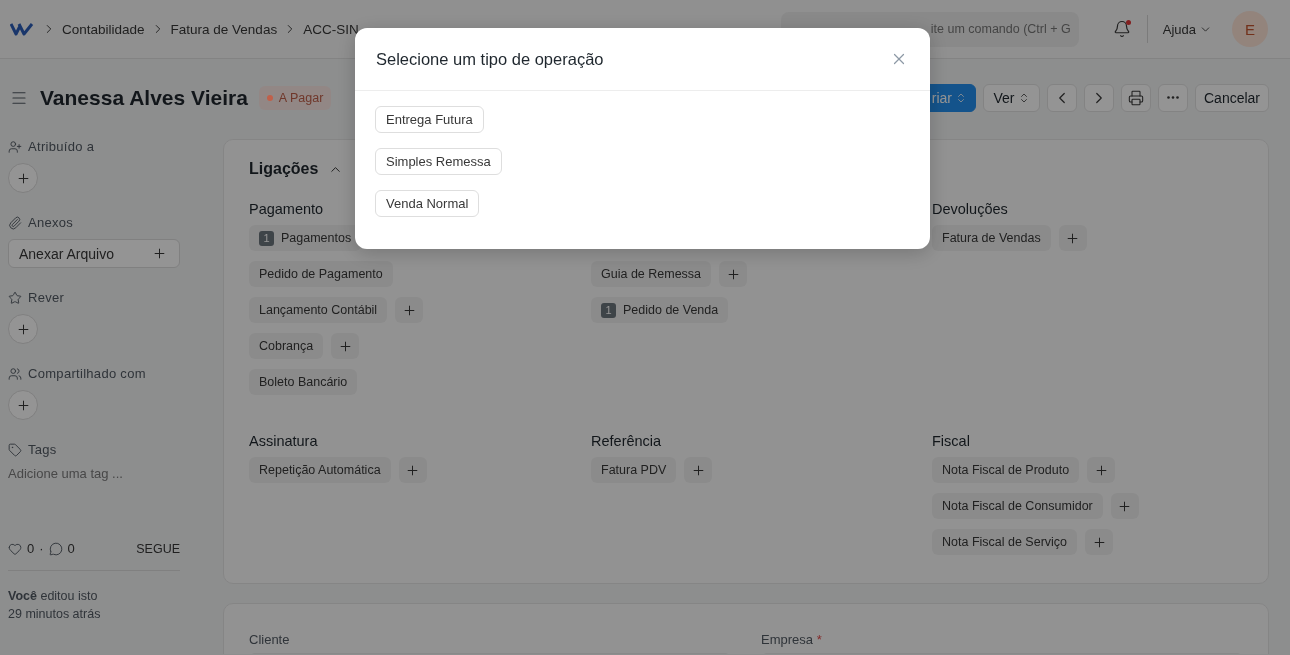 Image resolution: width=1290 pixels, height=655 pixels. What do you see at coordinates (490, 59) in the screenshot?
I see `dialog-title: Selecione um tipo de operação` at bounding box center [490, 59].